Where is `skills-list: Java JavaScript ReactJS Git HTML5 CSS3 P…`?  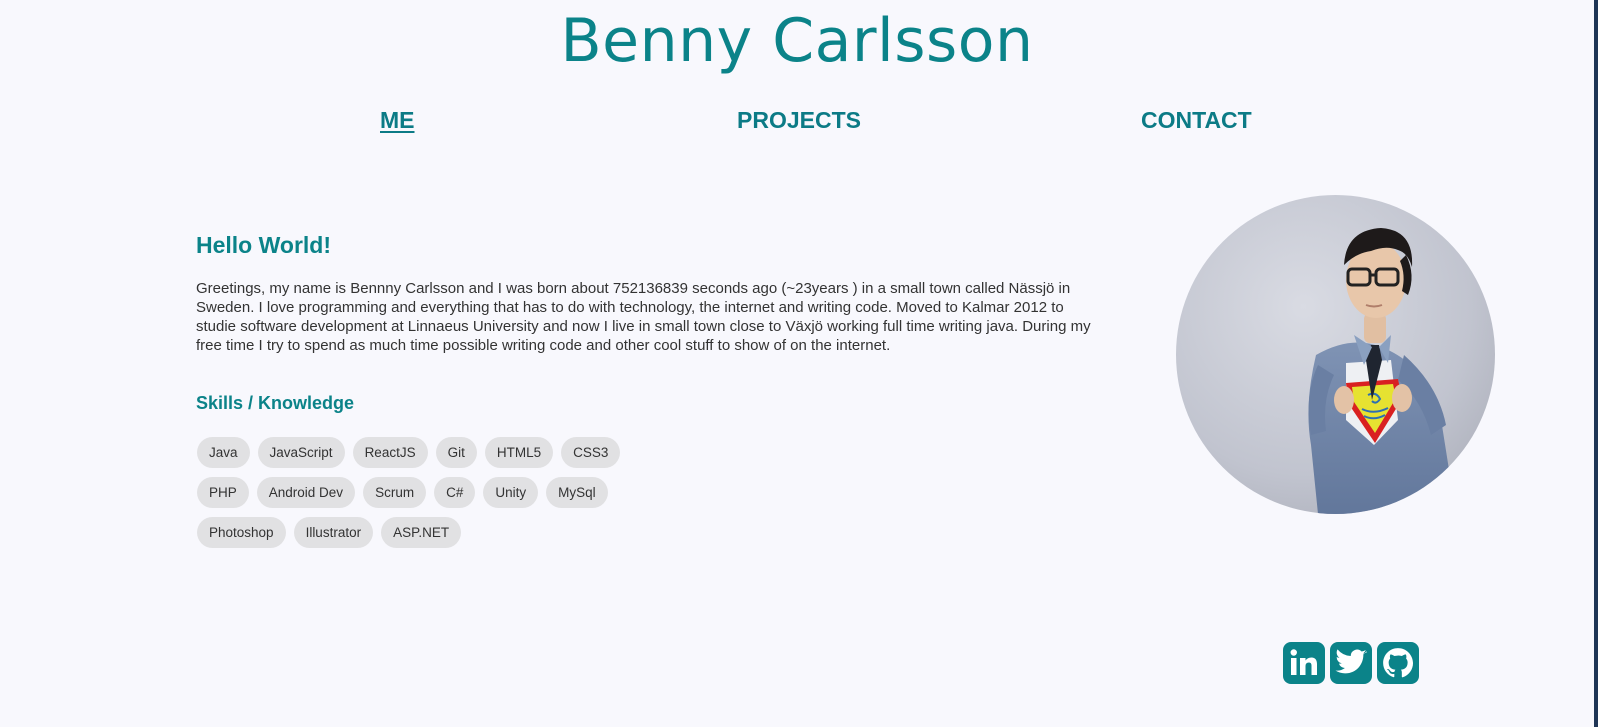
skills-list: Java JavaScript ReactJS Git HTML5 CSS3 P… is located at coordinates (427, 492).